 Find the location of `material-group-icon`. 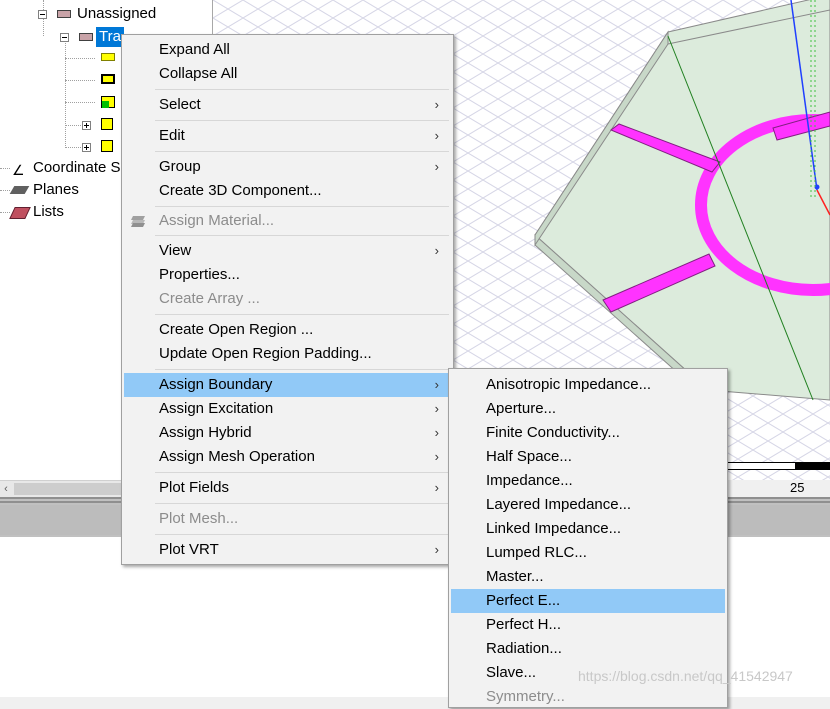

material-group-icon is located at coordinates (64, 14).